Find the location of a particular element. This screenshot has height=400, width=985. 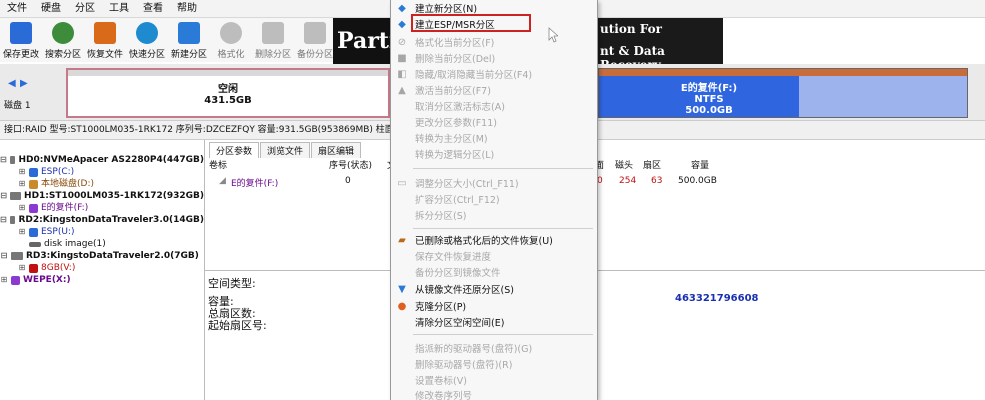

free-space-block: 空闲 431.5GB is located at coordinates (228, 93).